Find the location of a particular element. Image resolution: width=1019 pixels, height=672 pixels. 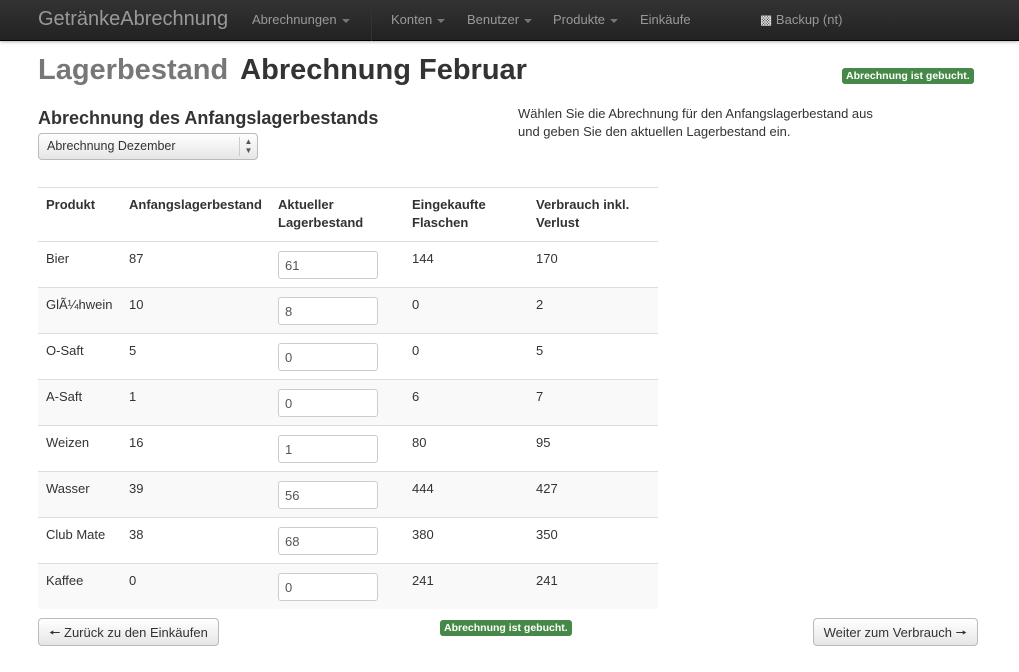

col-header: Aktueller Lagerbestand is located at coordinates (337, 214).